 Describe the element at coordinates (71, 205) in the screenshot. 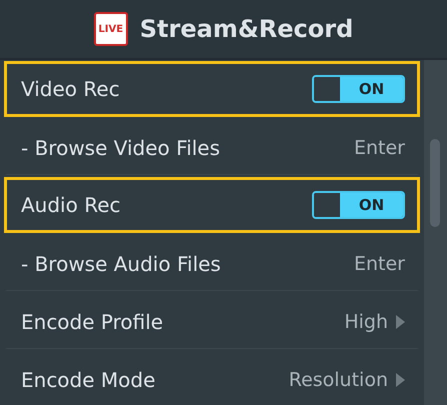

I see `row-label: Audio Rec` at that location.